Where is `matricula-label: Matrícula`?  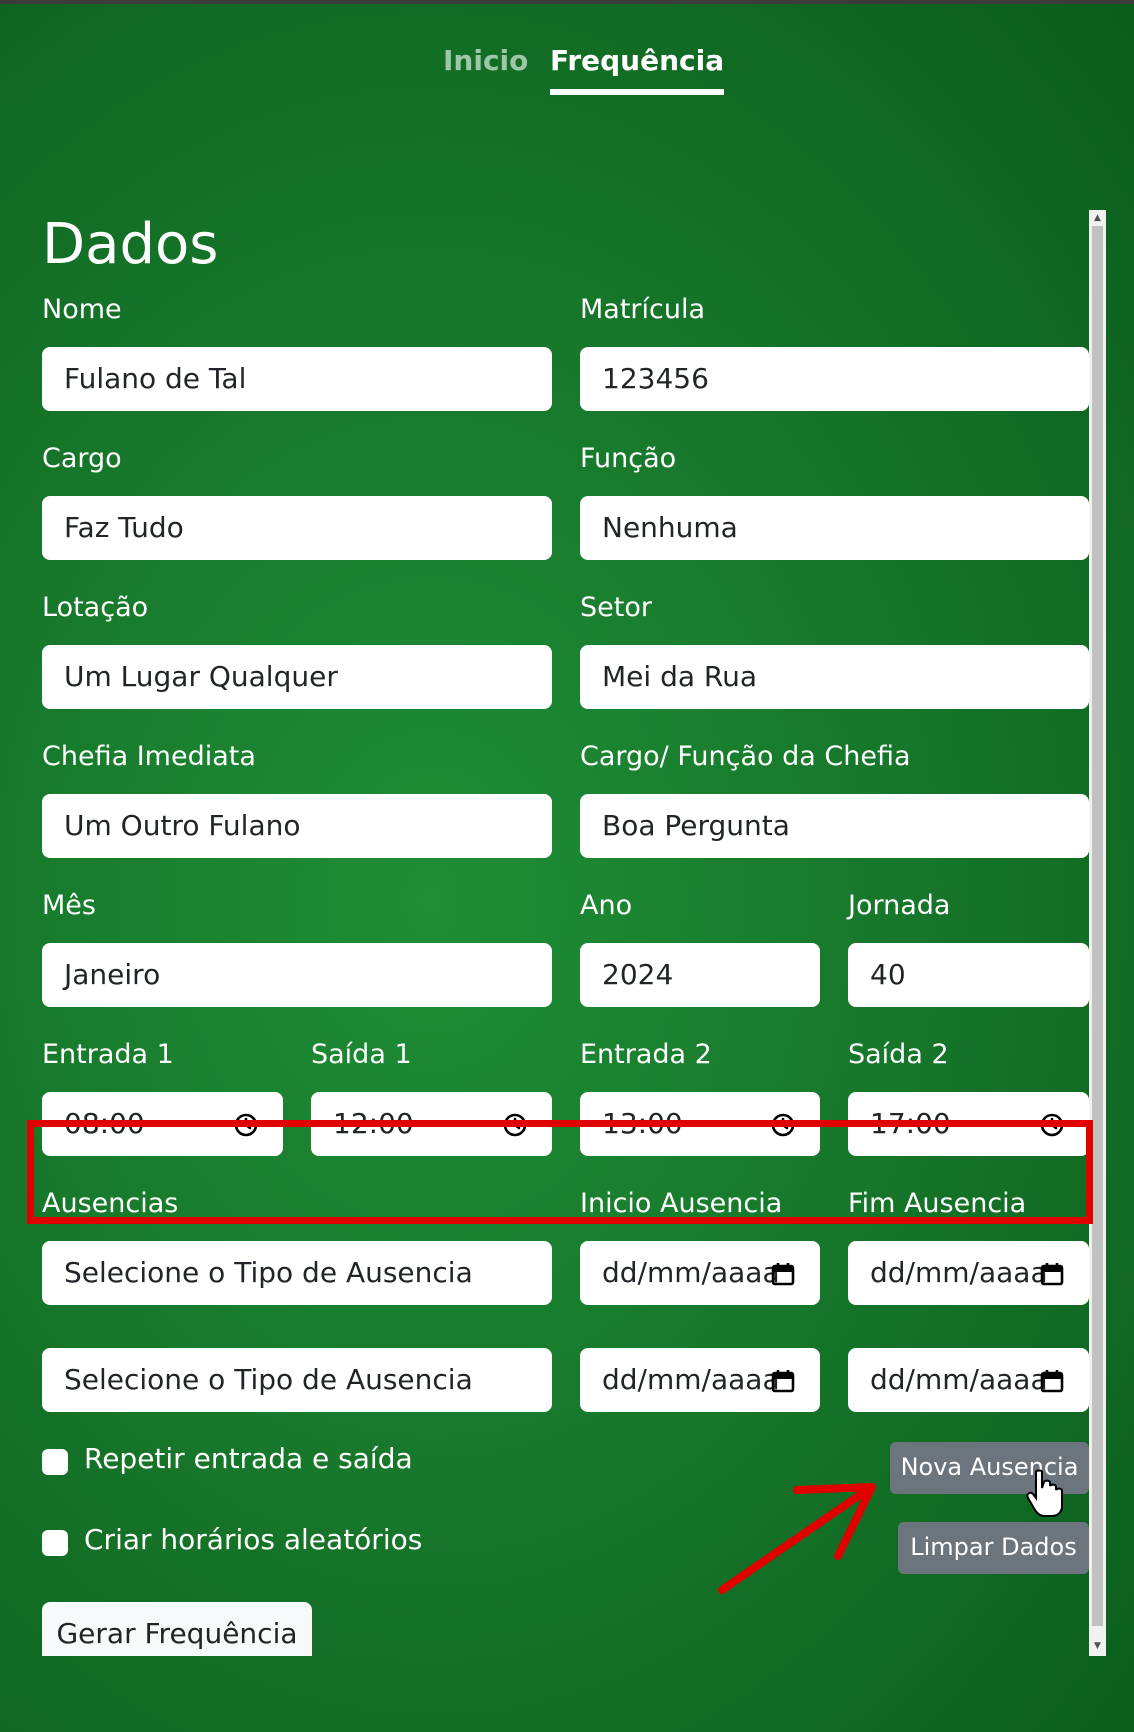 matricula-label: Matrícula is located at coordinates (643, 309).